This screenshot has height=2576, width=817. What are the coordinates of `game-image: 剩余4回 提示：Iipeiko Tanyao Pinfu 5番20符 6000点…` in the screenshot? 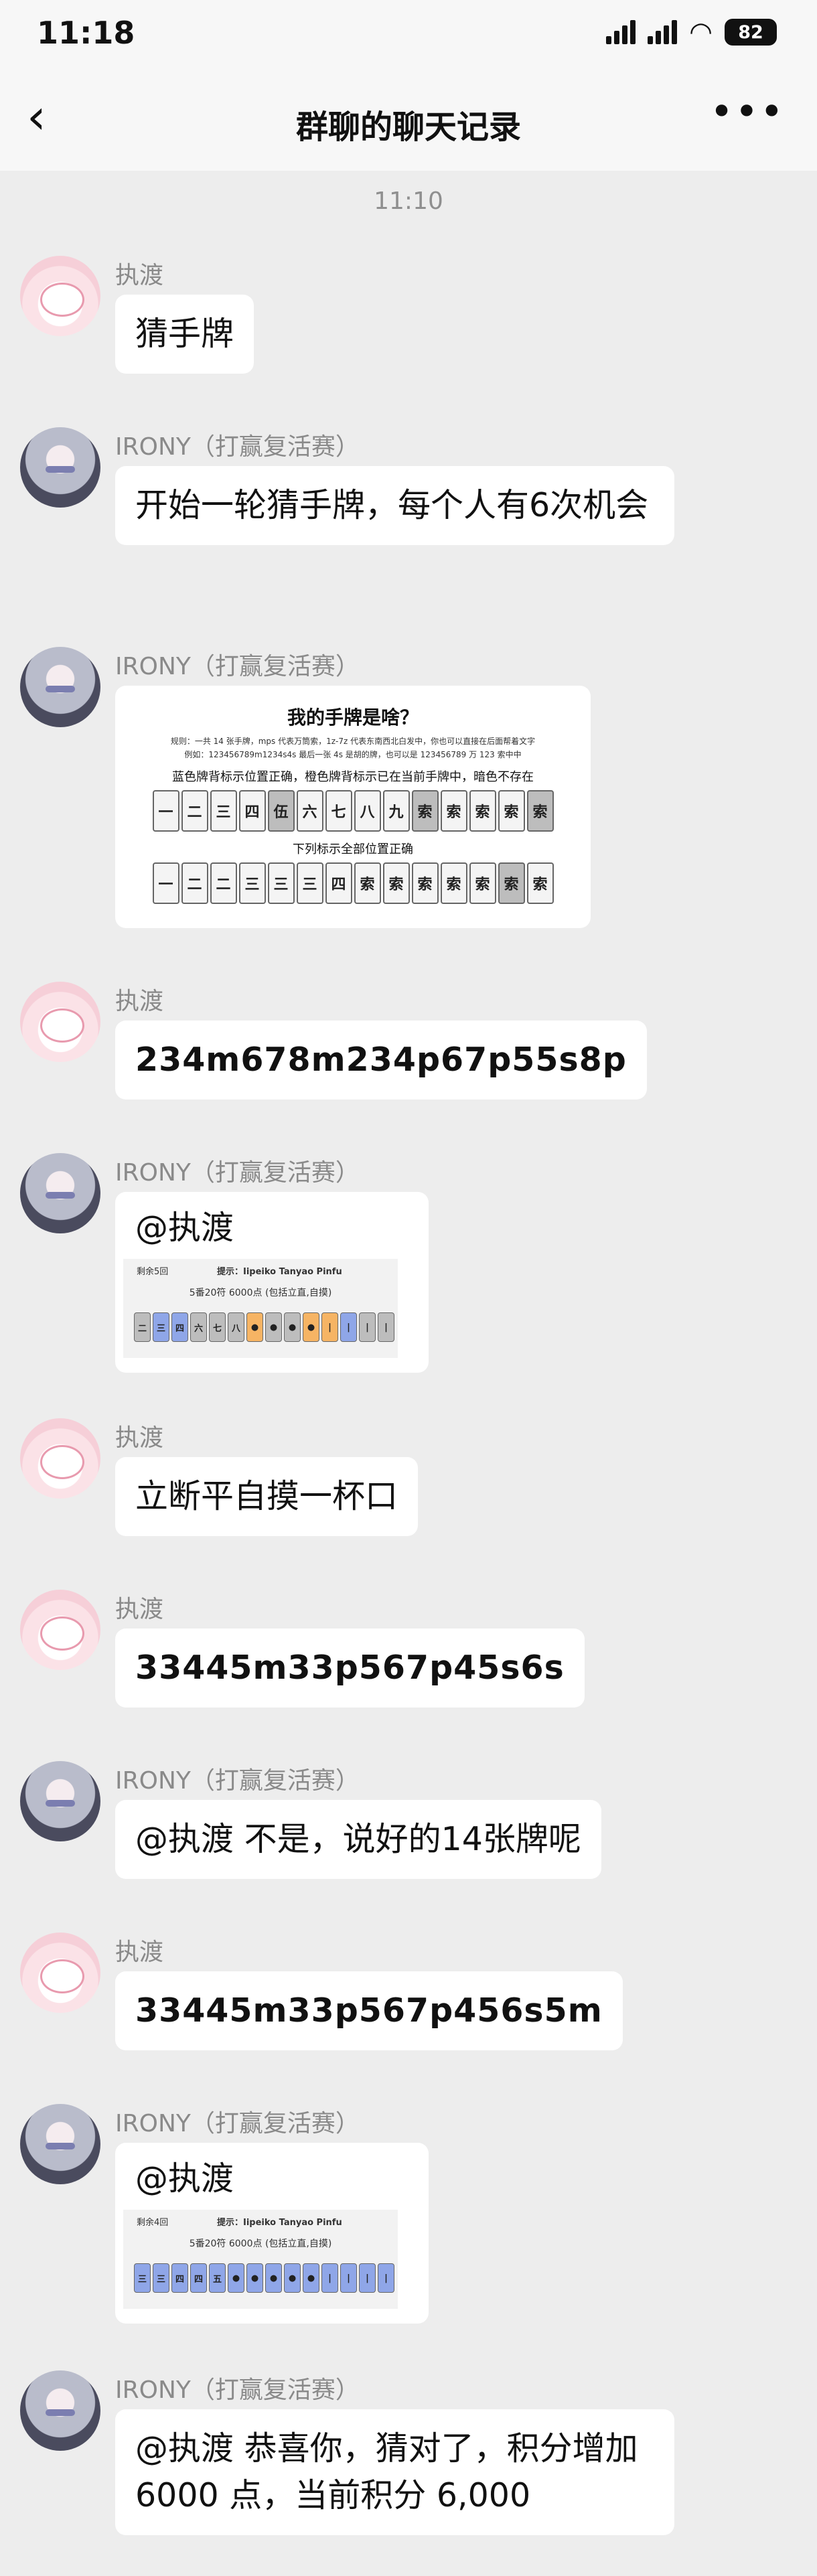 It's located at (260, 2259).